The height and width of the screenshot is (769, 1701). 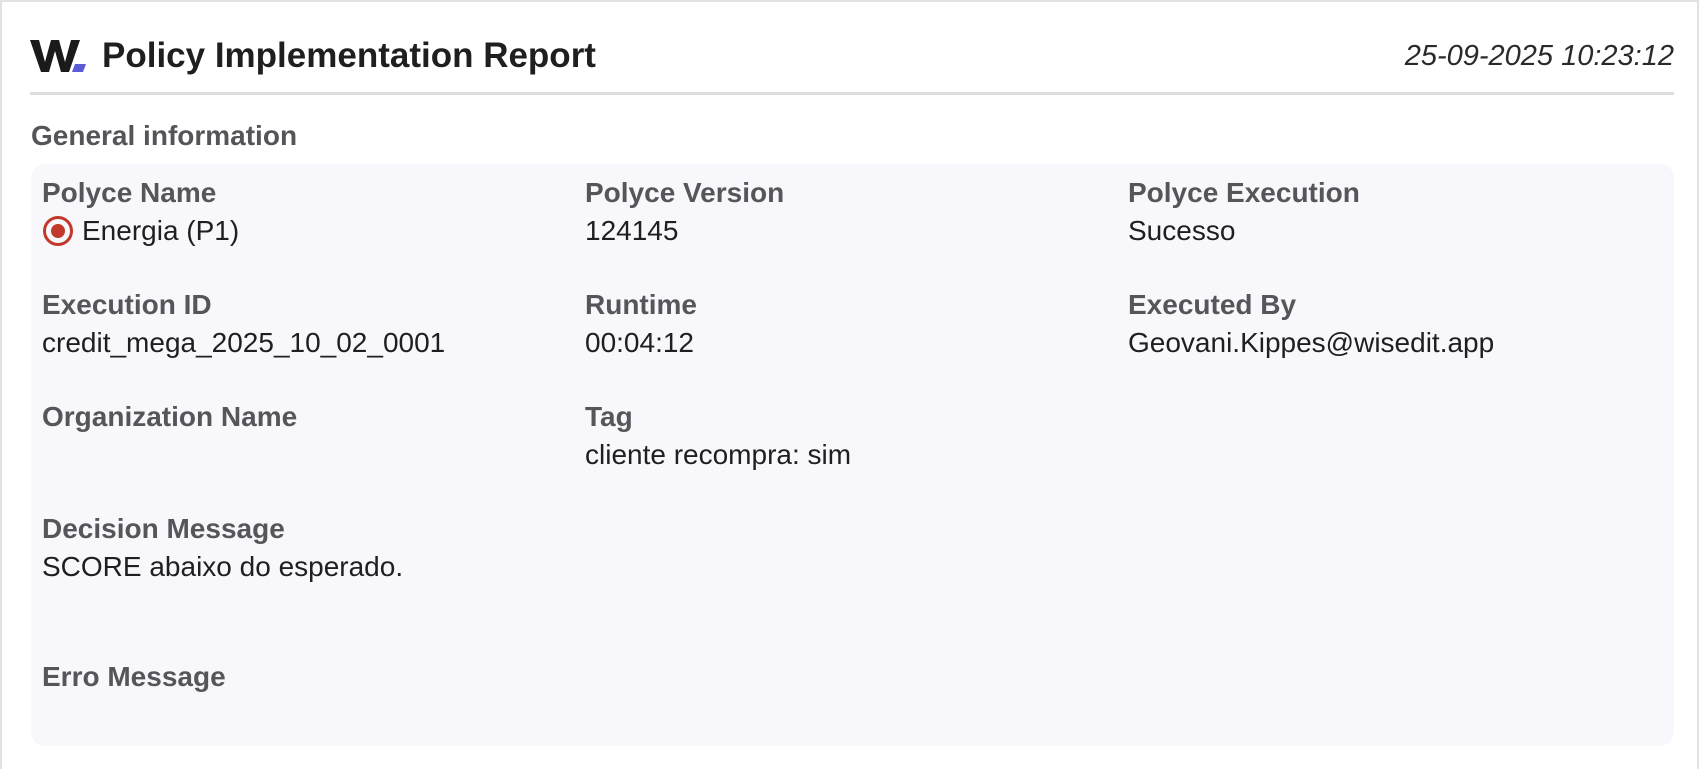 What do you see at coordinates (244, 342) in the screenshot?
I see `execution-id-value: credit_mega_2025_10_02_0001` at bounding box center [244, 342].